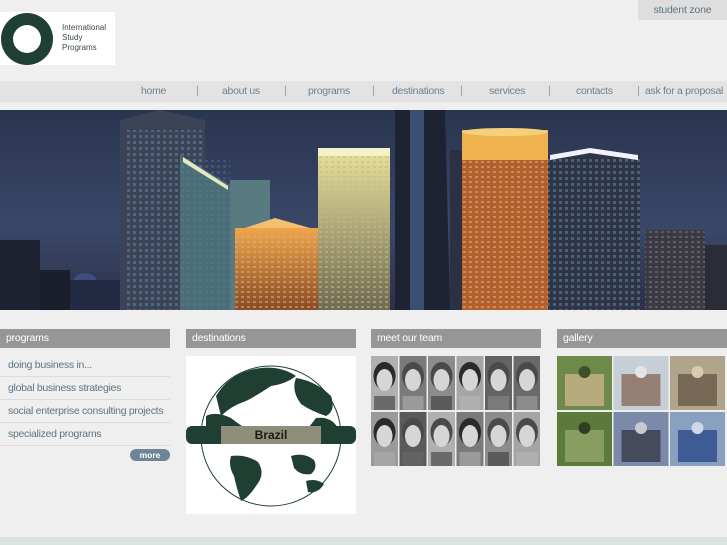 The image size is (727, 545). I want to click on program-link-global-strategies: global business strategies, so click(85, 388).